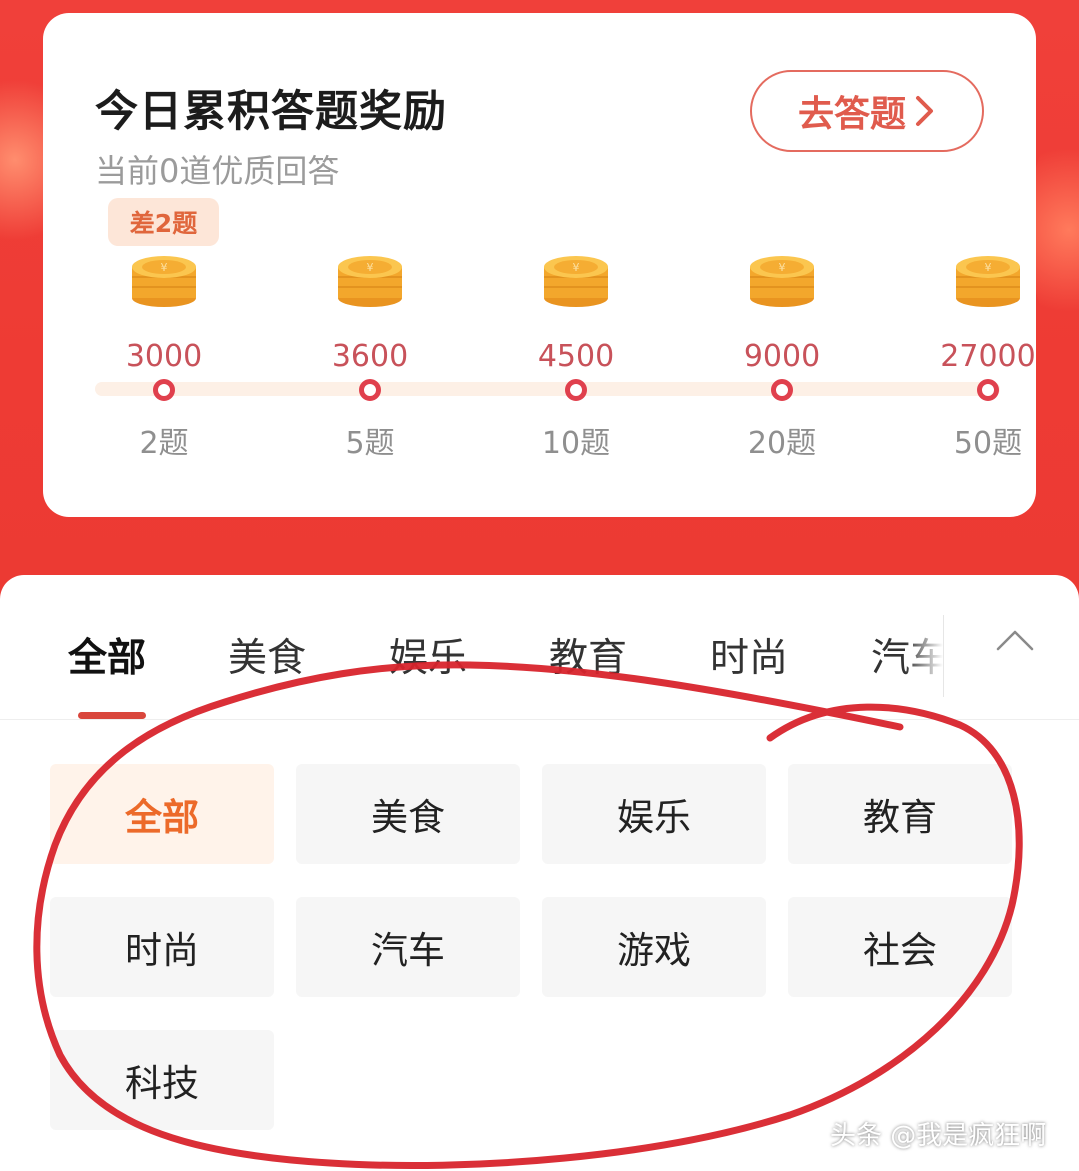  I want to click on milestone-coins: 9000, so click(782, 356).